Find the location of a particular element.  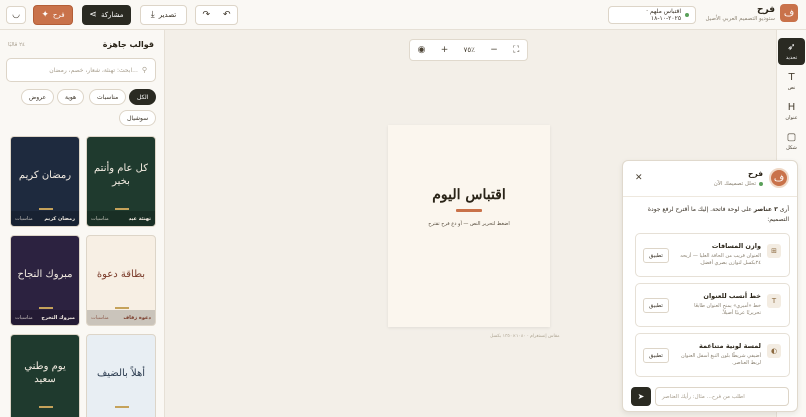

cursor-icon: ➶ is located at coordinates (791, 47).